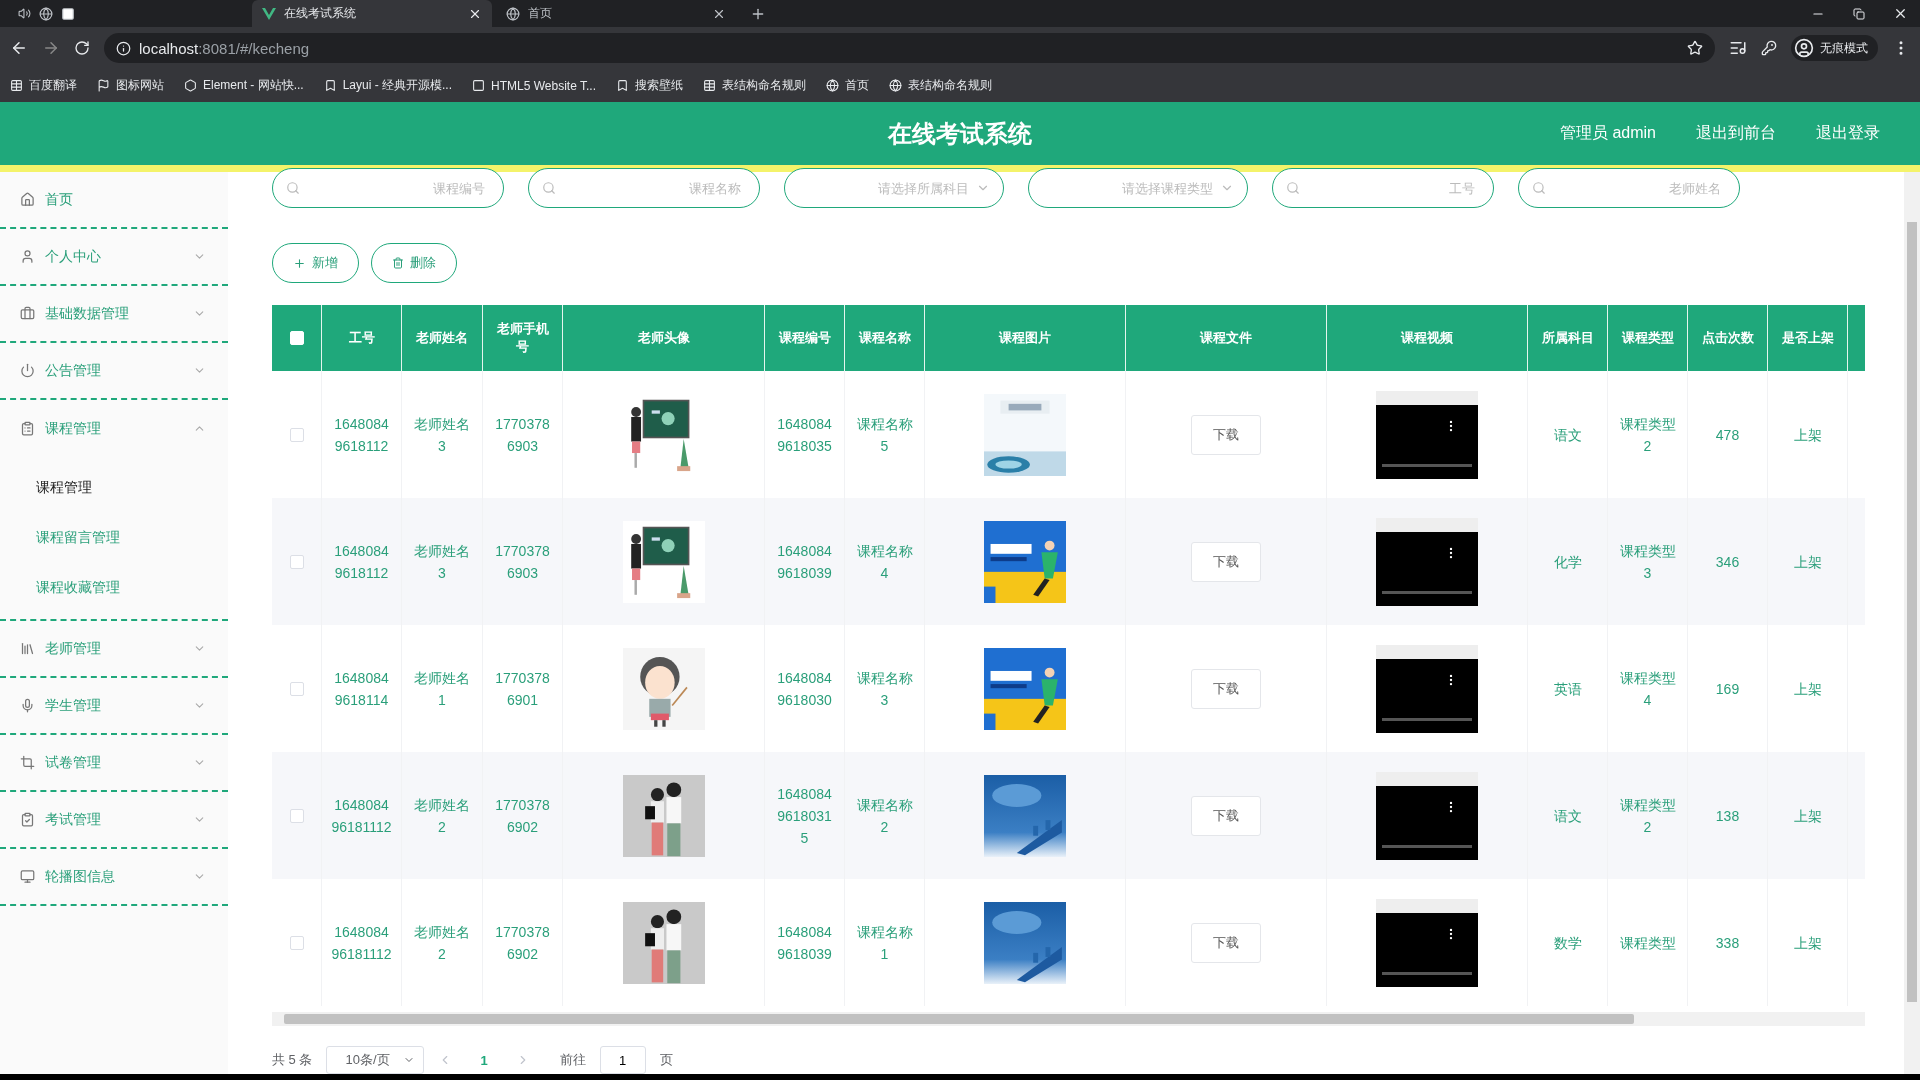 The width and height of the screenshot is (1920, 1080). What do you see at coordinates (884, 435) in the screenshot?
I see `table-cell-text: 课程名称5` at bounding box center [884, 435].